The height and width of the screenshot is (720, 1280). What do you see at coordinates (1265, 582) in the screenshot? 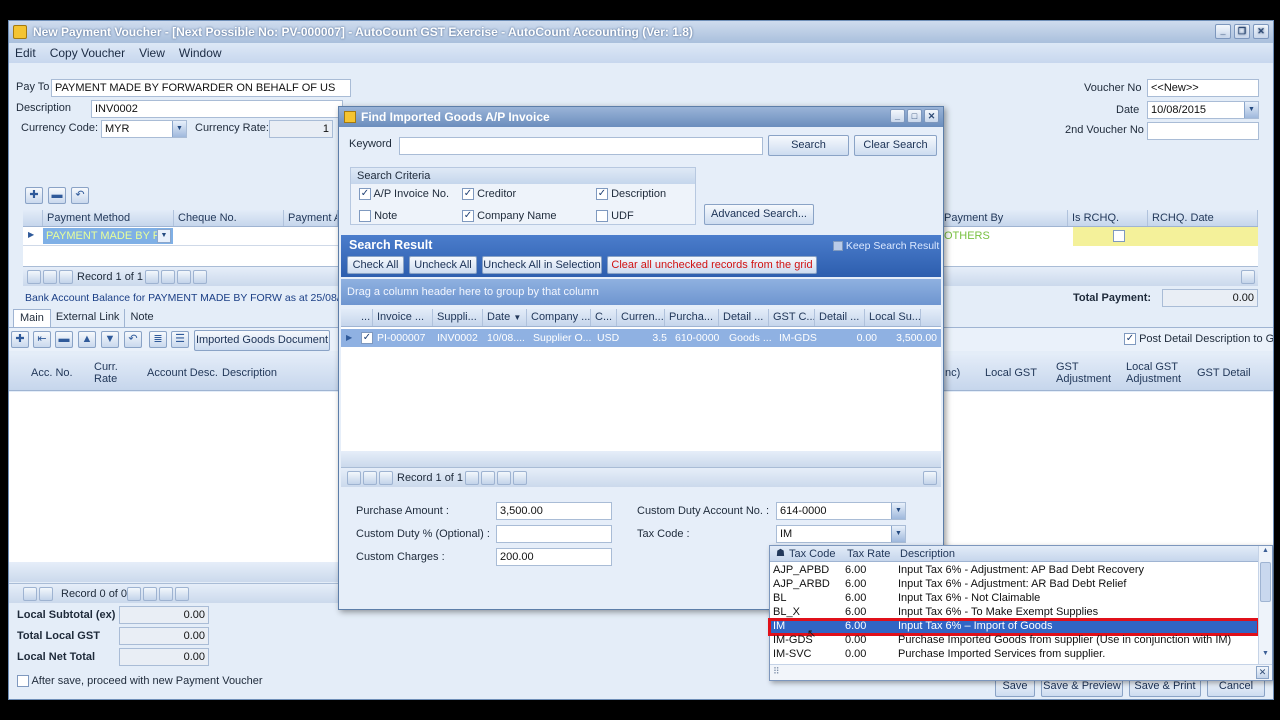
I see `scroll-thumb` at bounding box center [1265, 582].